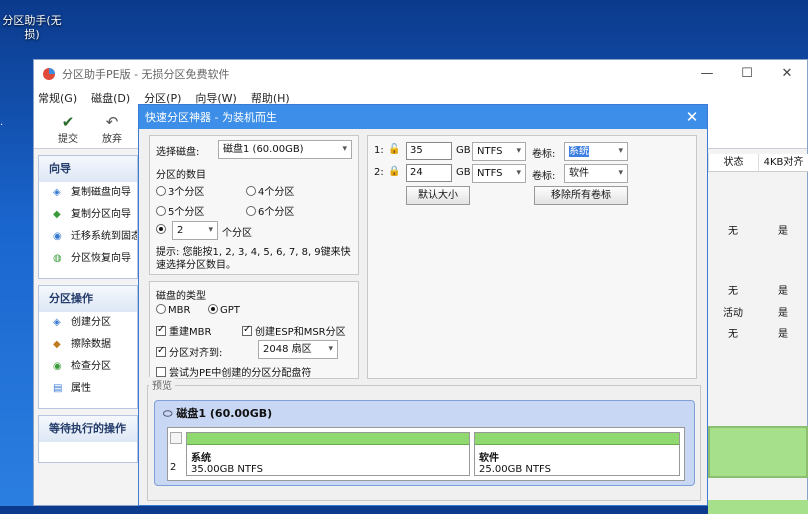 This screenshot has height=514, width=808. I want to click on select-disk-dropdown: 磁盘1 (60.00GB) ▾, so click(285, 149).